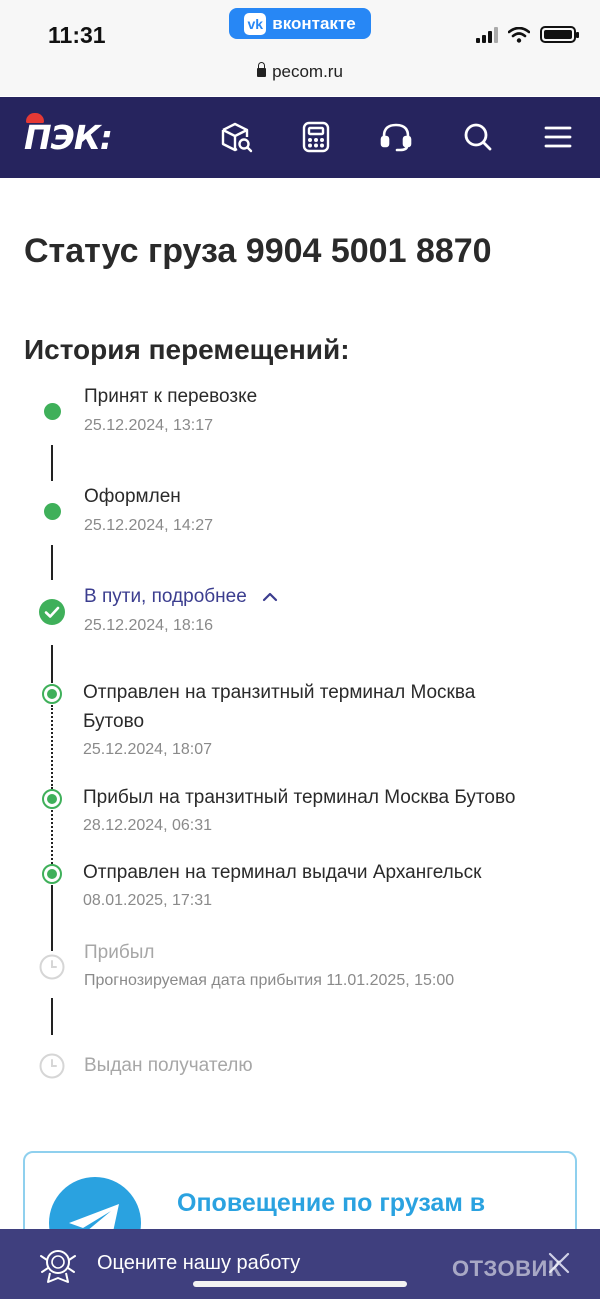 This screenshot has width=600, height=1299. Describe the element at coordinates (114, 721) in the screenshot. I see `substep-label-cont: Бутово` at that location.